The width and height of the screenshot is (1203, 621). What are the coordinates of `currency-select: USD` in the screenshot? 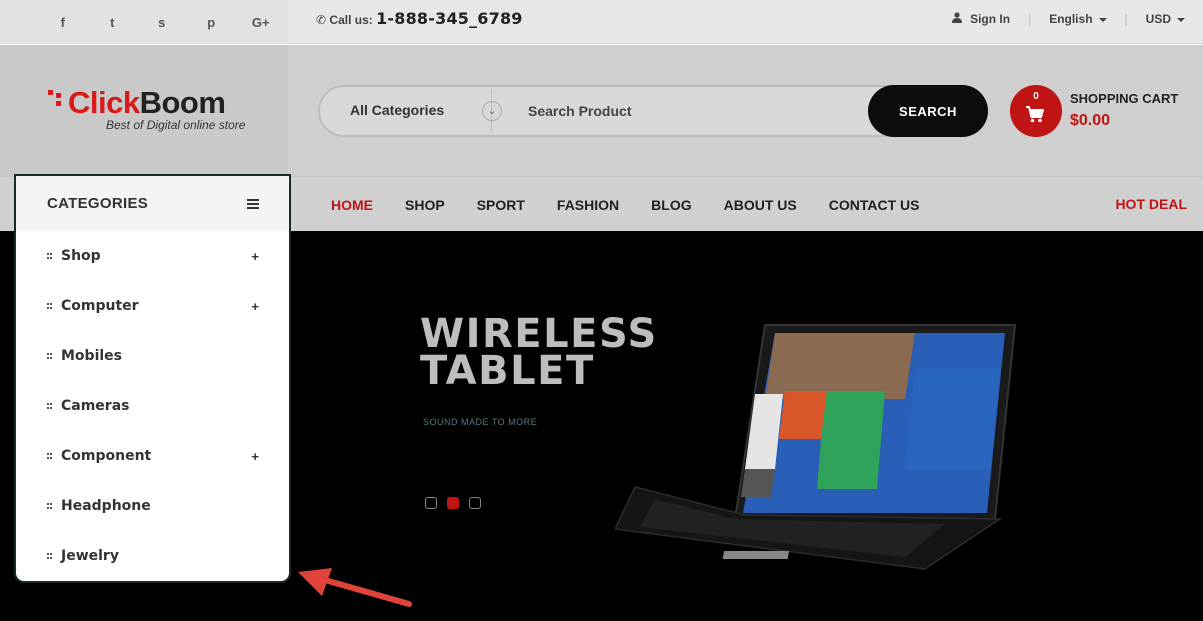 It's located at (1165, 19).